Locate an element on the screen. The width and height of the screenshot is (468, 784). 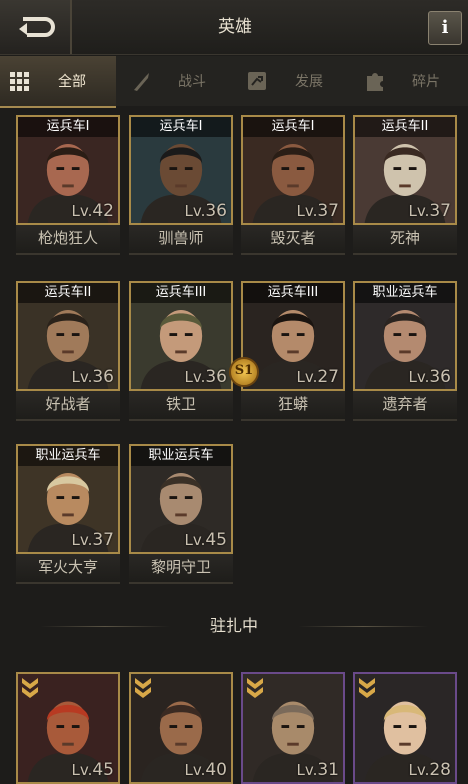
stationed-hero-card: Lv.31 is located at coordinates (293, 728).